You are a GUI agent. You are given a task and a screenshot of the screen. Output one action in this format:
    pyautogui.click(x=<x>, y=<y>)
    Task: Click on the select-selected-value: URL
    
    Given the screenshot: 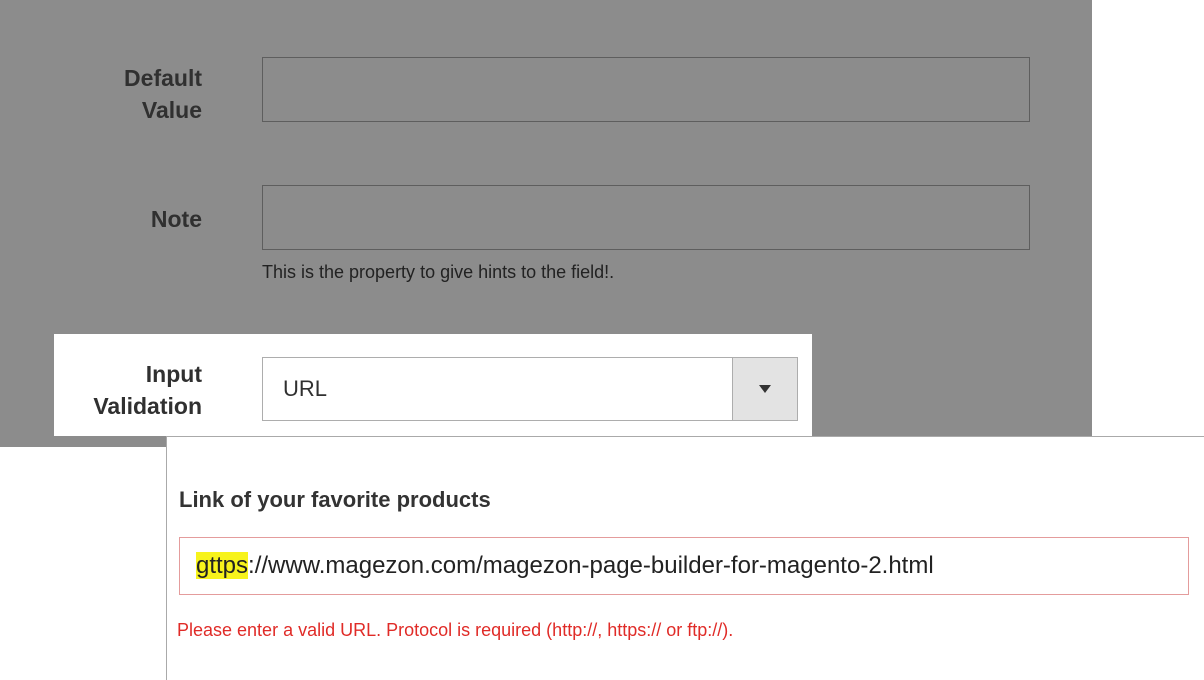 What is the action you would take?
    pyautogui.click(x=305, y=388)
    